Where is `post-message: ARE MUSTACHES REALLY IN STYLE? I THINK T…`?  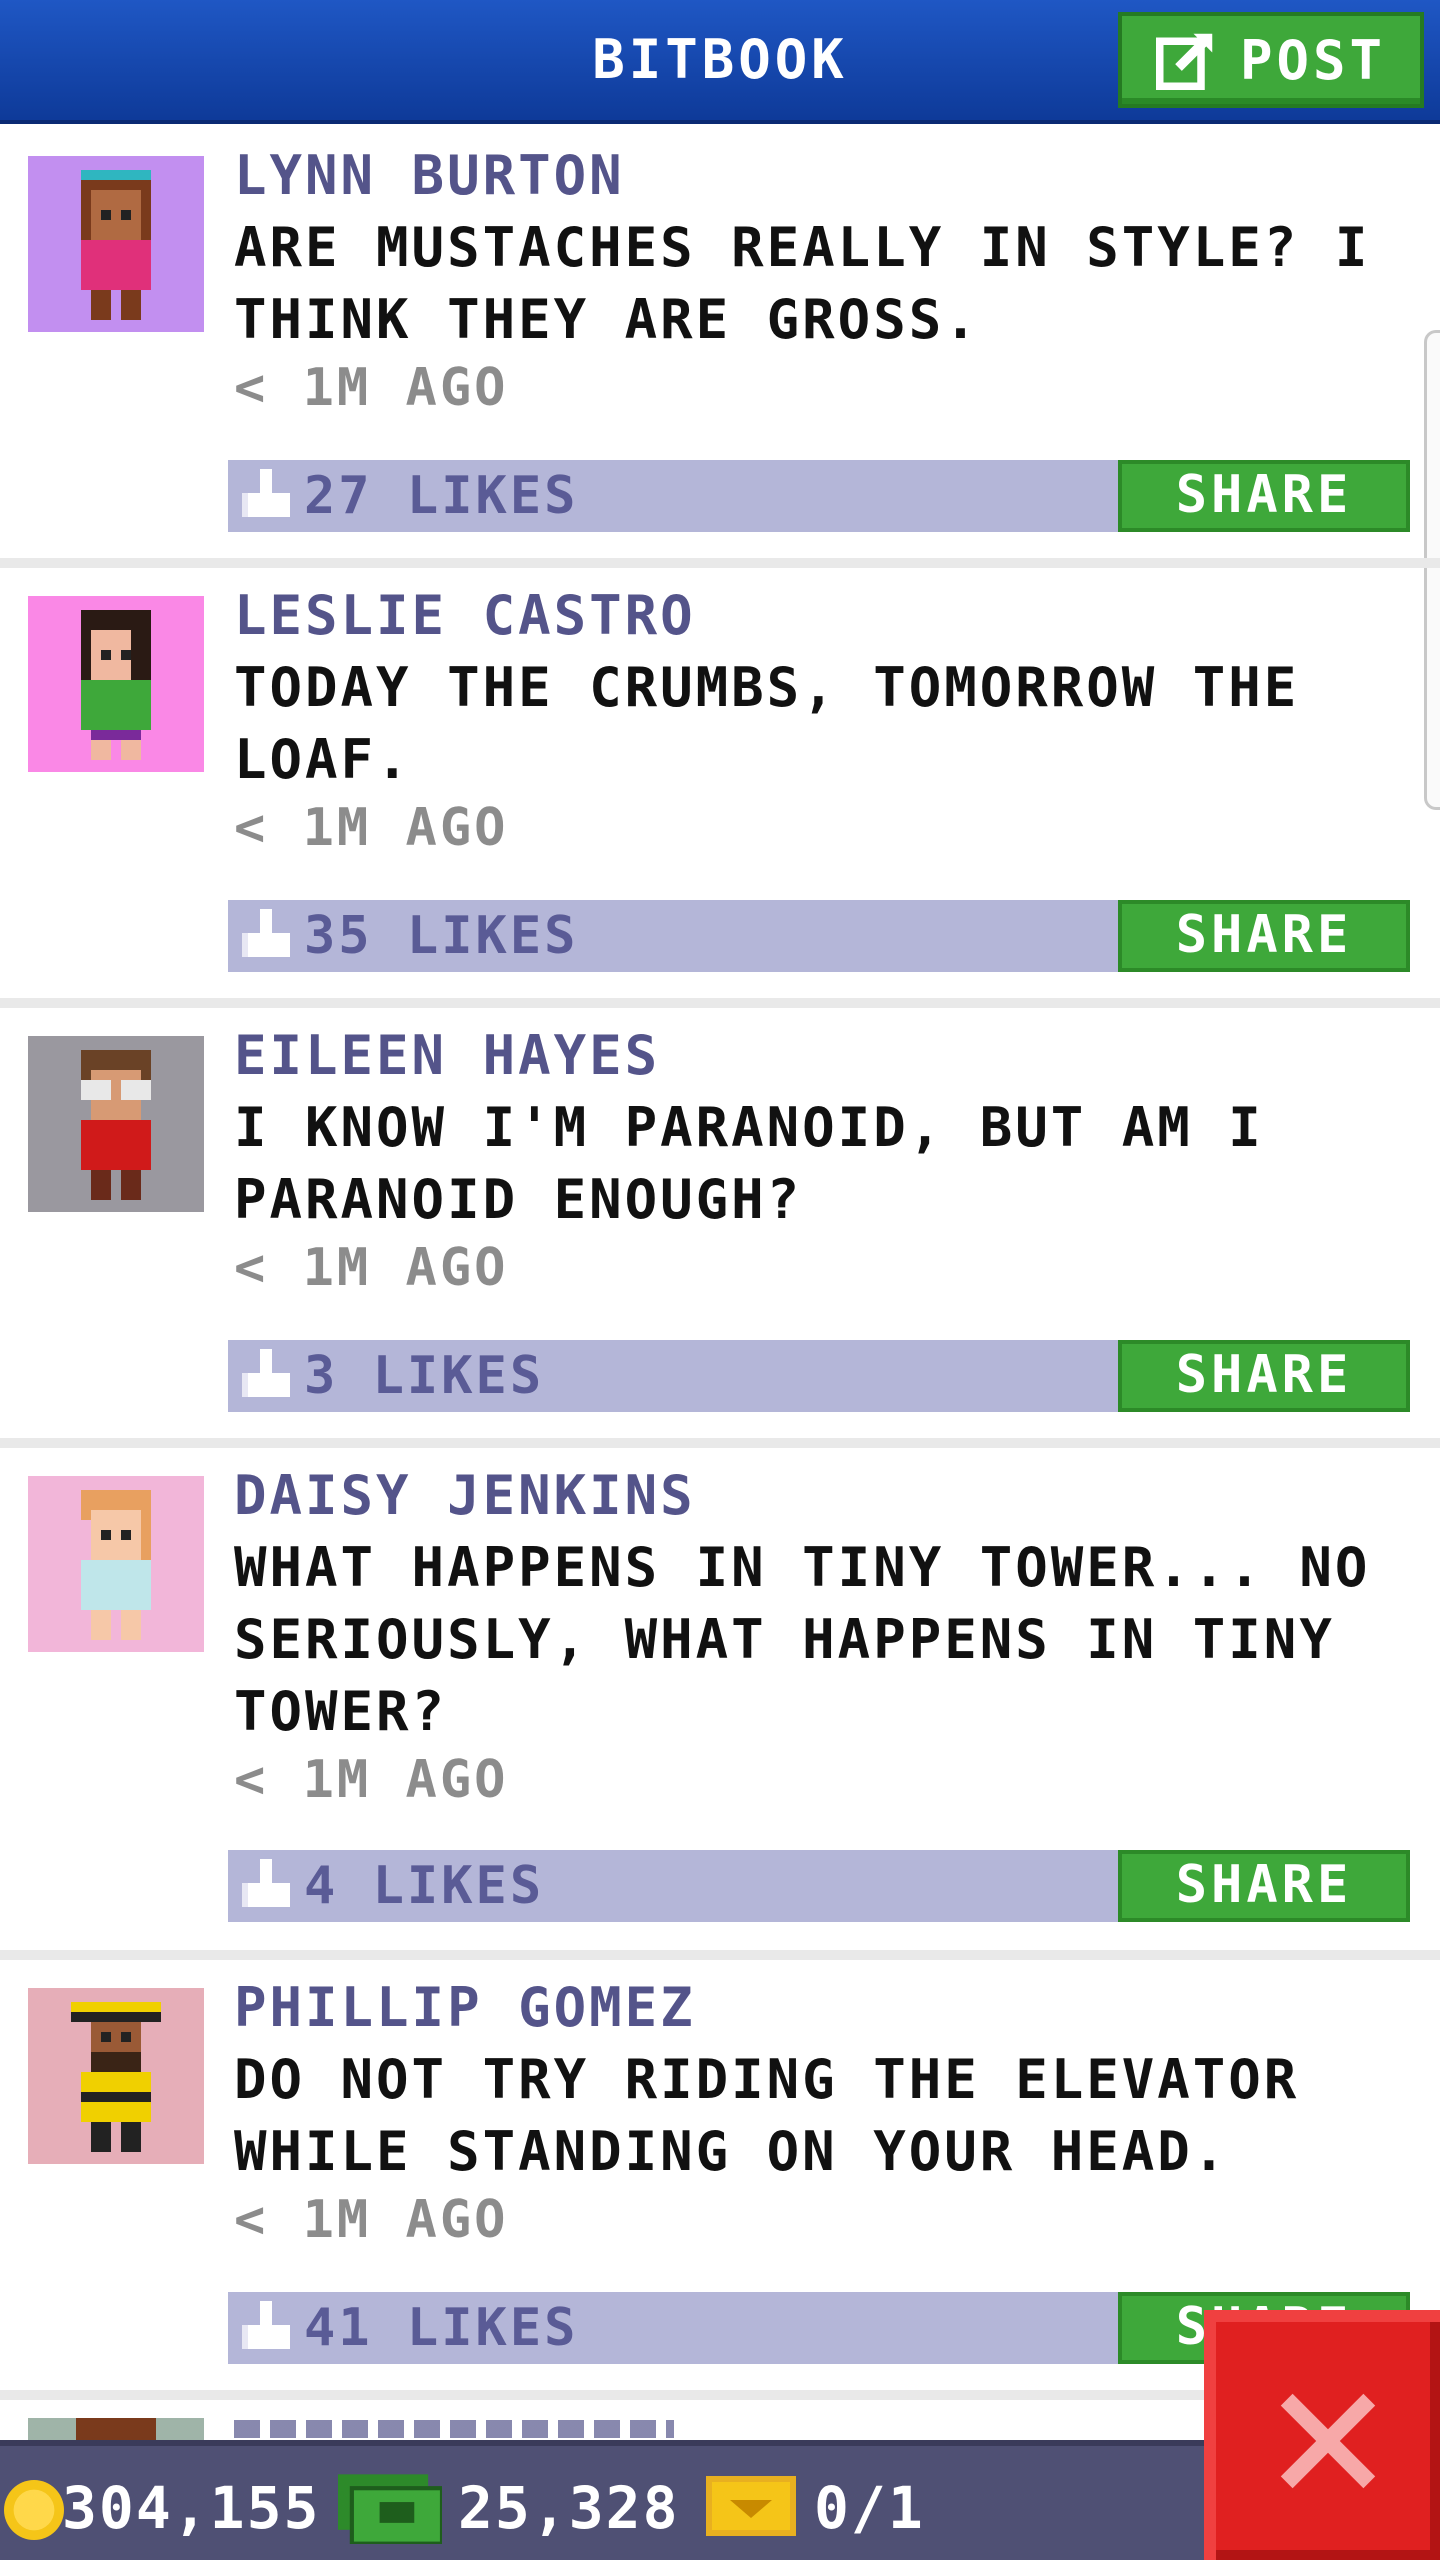 post-message: ARE MUSTACHES REALLY IN STYLE? I THINK T… is located at coordinates (802, 283).